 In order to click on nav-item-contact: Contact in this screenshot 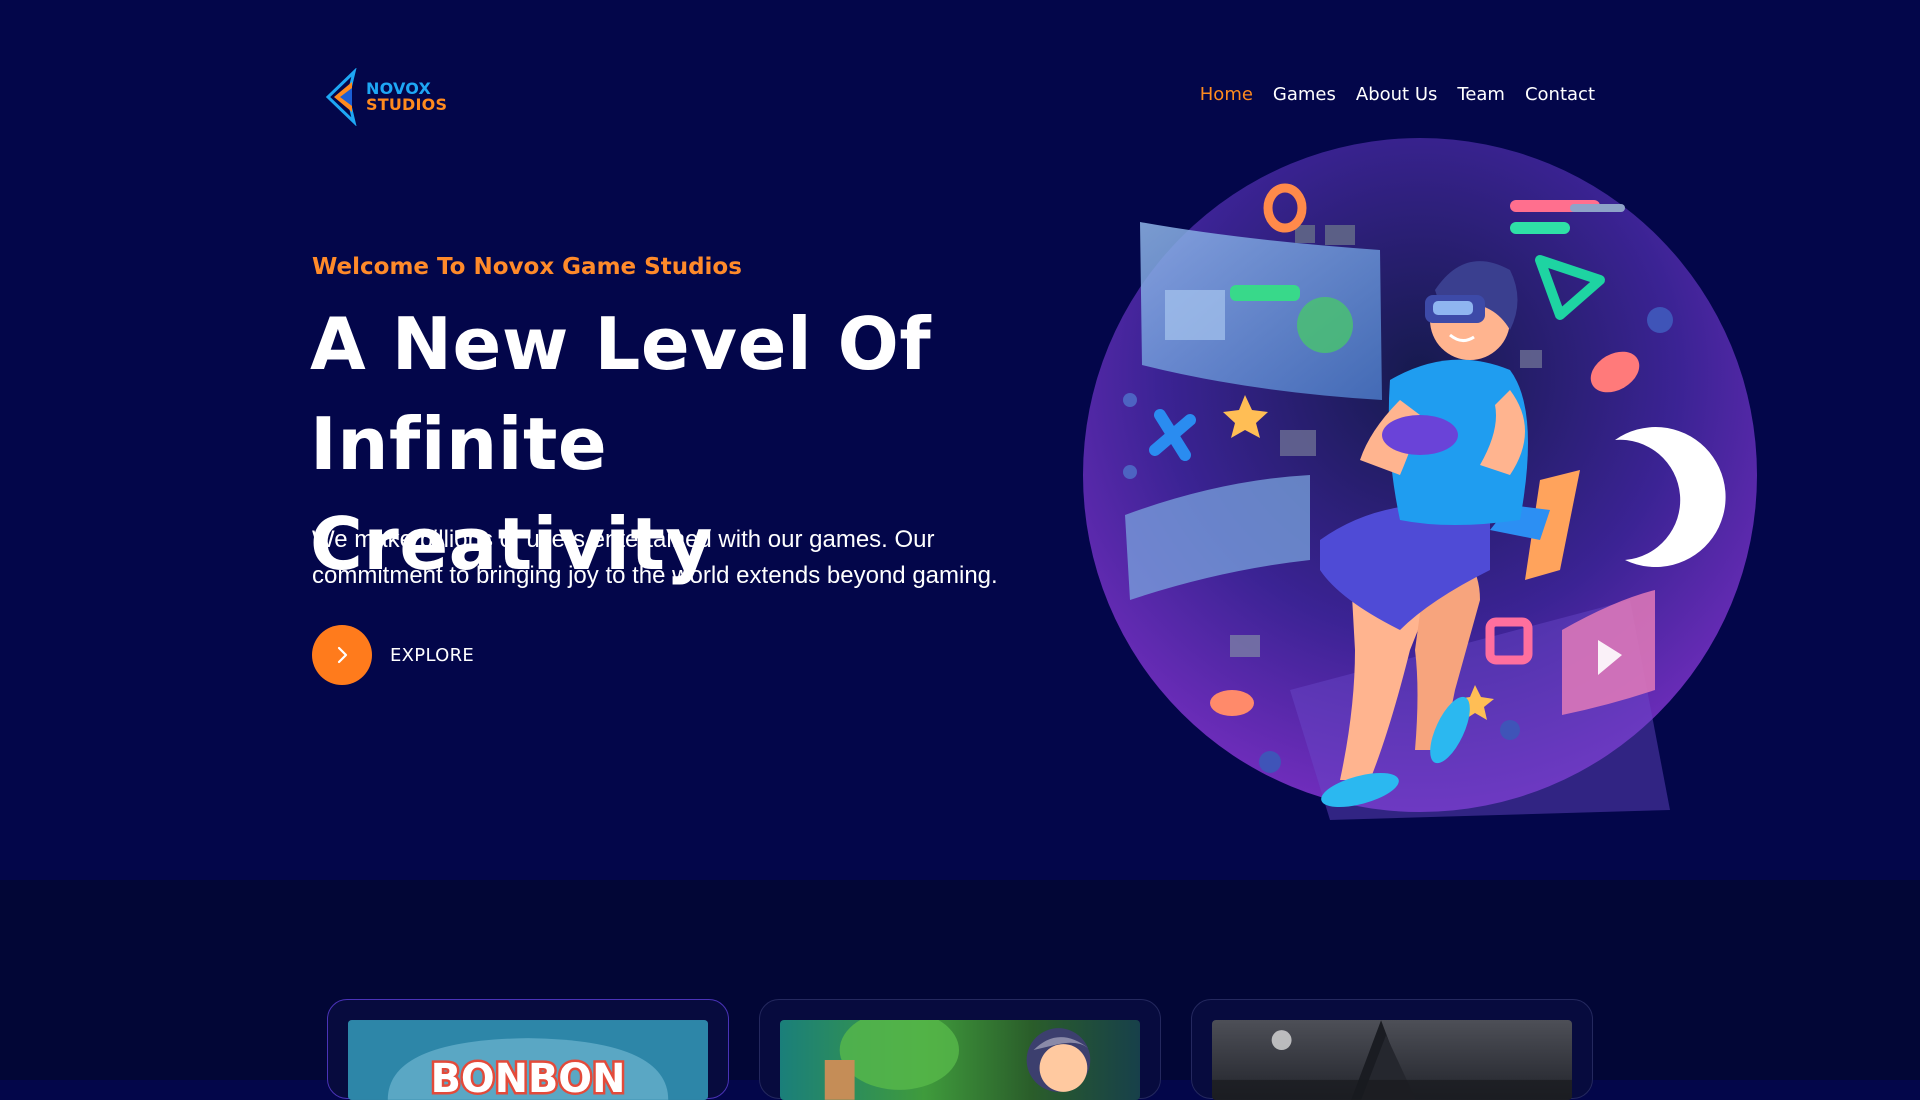, I will do `click(1560, 94)`.